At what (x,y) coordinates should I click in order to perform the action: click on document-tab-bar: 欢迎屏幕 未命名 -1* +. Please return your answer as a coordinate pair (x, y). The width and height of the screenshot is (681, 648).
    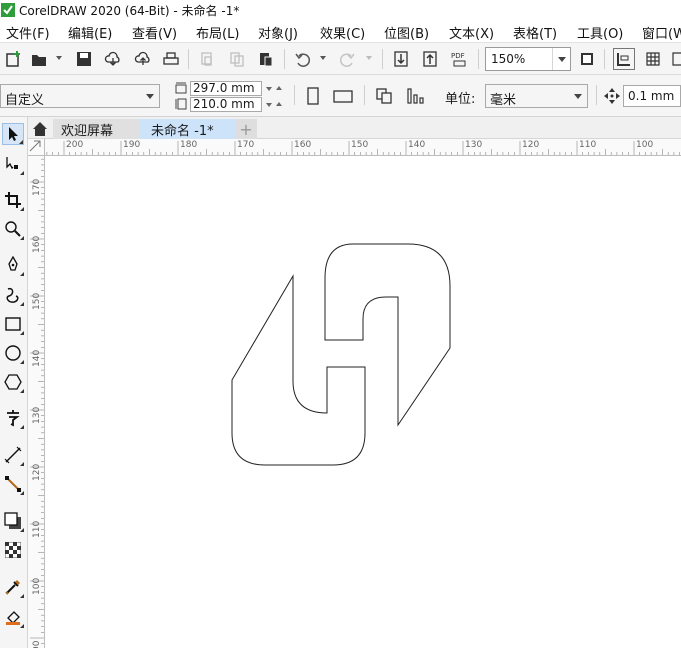
    Looking at the image, I should click on (354, 128).